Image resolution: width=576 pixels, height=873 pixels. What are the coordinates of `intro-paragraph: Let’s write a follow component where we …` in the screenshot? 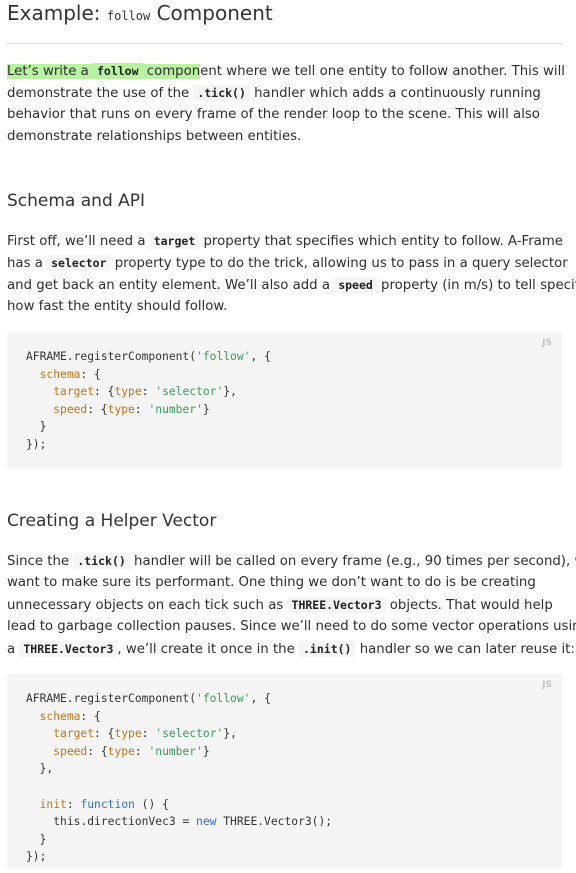 It's located at (286, 103).